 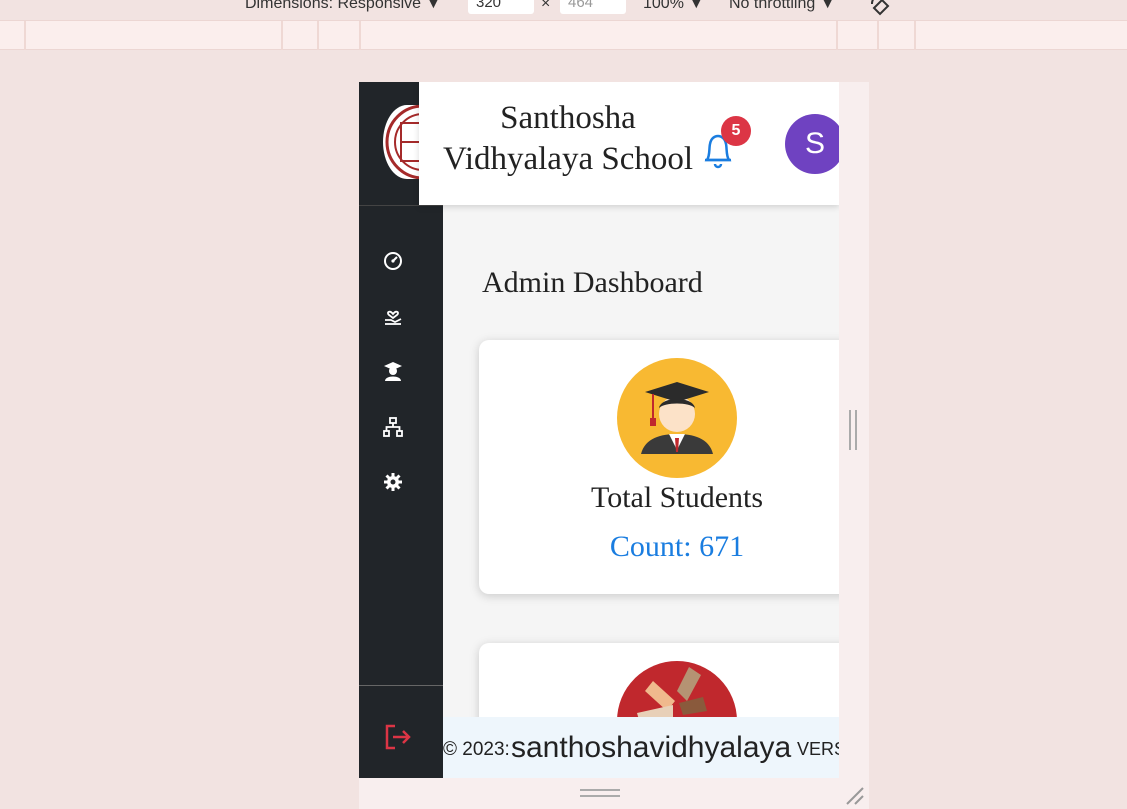 I want to click on school-name-line1: Santhosha, so click(x=568, y=118).